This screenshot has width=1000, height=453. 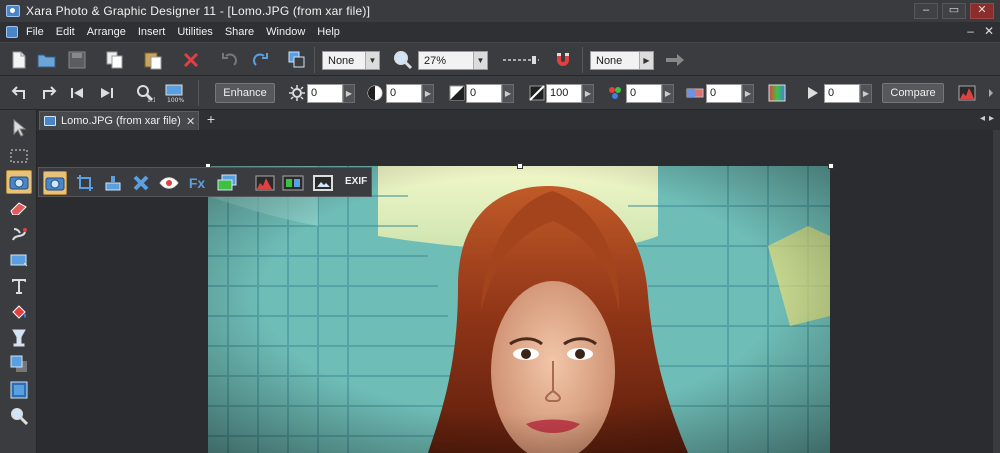 What do you see at coordinates (588, 93) in the screenshot?
I see `levels-spin: ▶` at bounding box center [588, 93].